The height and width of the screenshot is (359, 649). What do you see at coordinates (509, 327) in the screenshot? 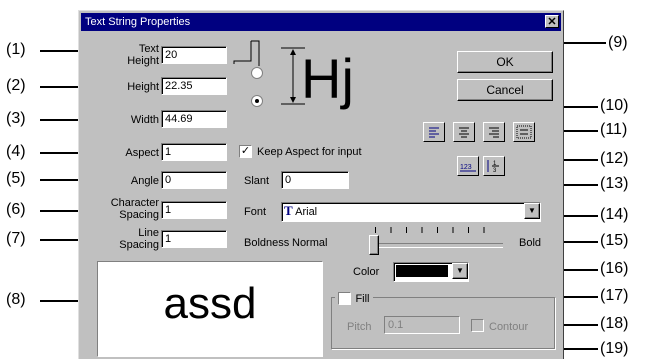
I see `contour-label: Contour` at bounding box center [509, 327].